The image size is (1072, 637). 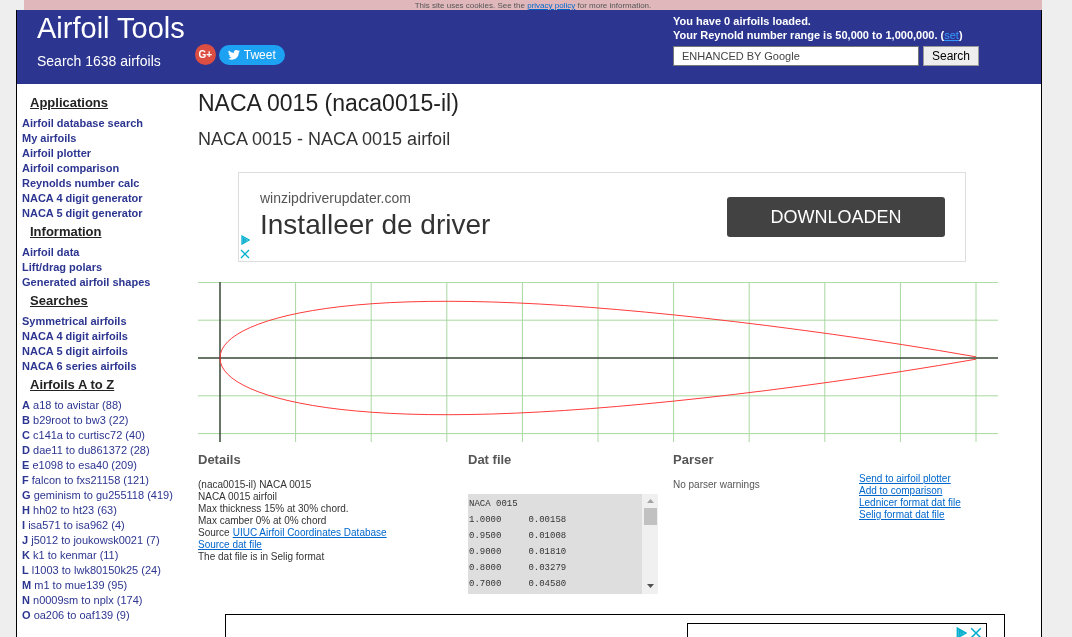 I want to click on download-button: DOWNLOADEN, so click(x=836, y=217).